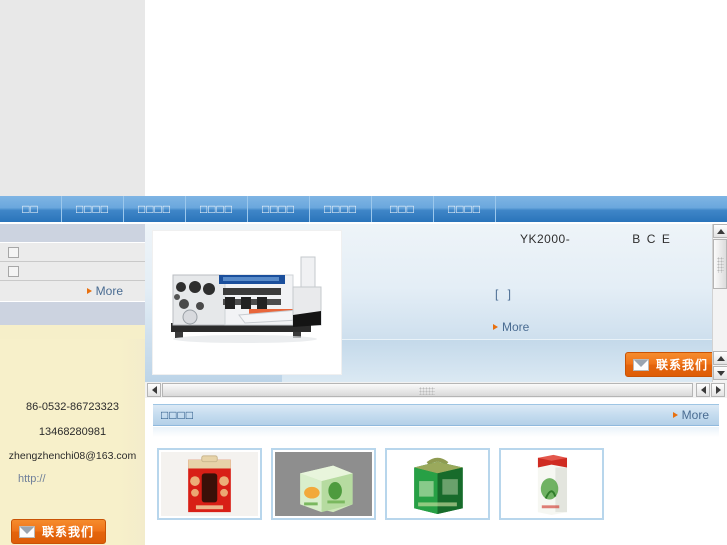 The image size is (727, 545). I want to click on vertical-scrollbar-thumb, so click(720, 264).